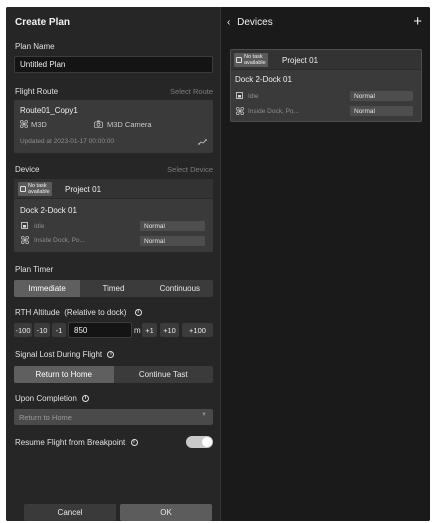 The height and width of the screenshot is (523, 435). What do you see at coordinates (255, 22) in the screenshot?
I see `devices-title: Devices` at bounding box center [255, 22].